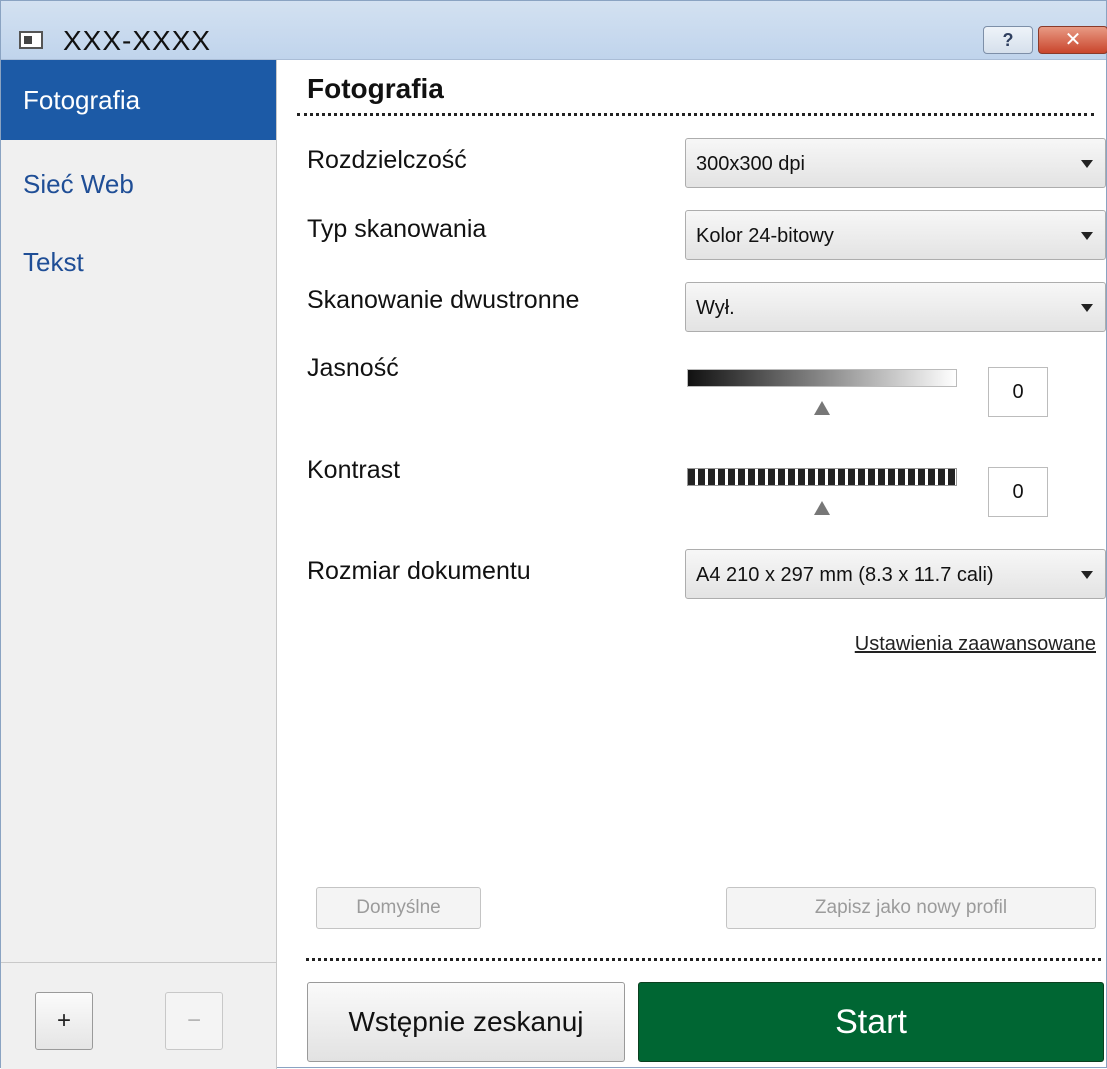  I want to click on brightness-label: Jasność, so click(353, 368).